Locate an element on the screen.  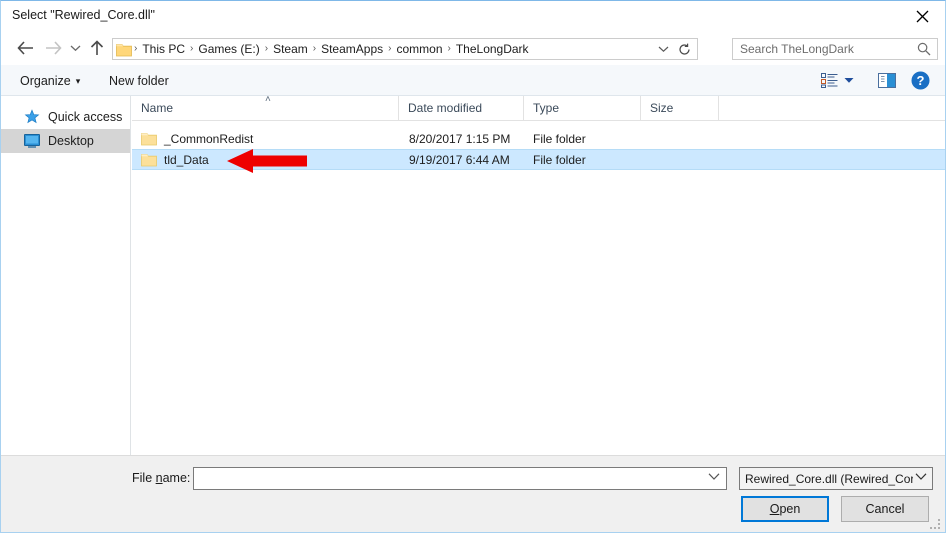
recent-locations-button is located at coordinates (75, 48).